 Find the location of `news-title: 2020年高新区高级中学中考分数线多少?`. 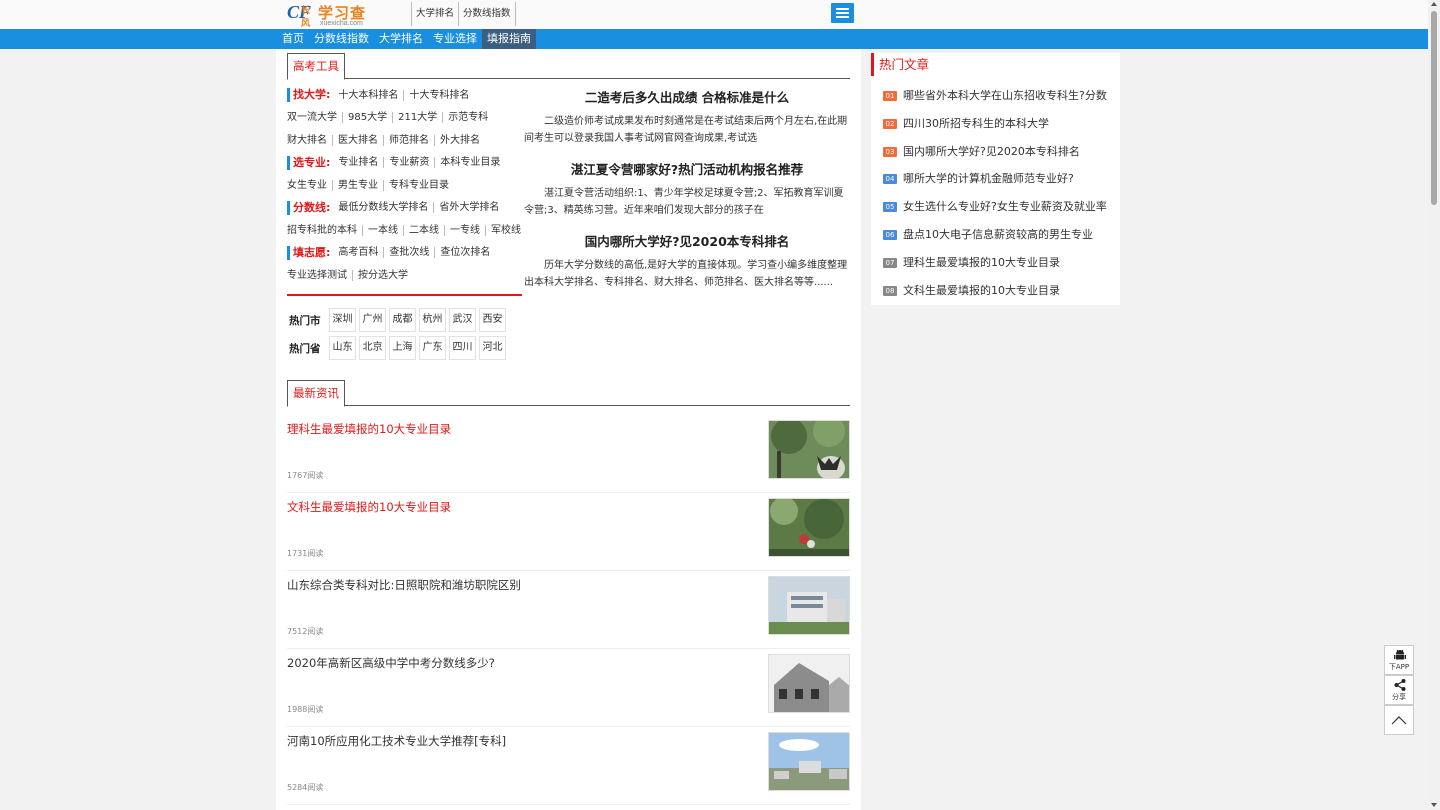

news-title: 2020年高新区高级中学中考分数线多少? is located at coordinates (391, 663).